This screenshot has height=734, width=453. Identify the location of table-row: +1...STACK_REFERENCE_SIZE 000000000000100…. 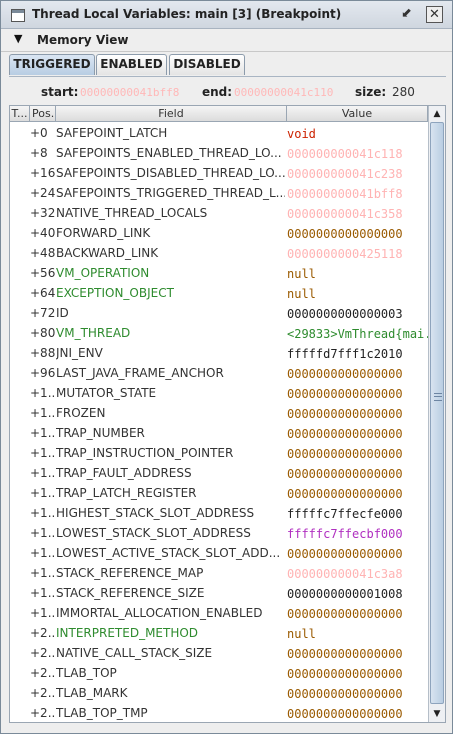
(219, 593).